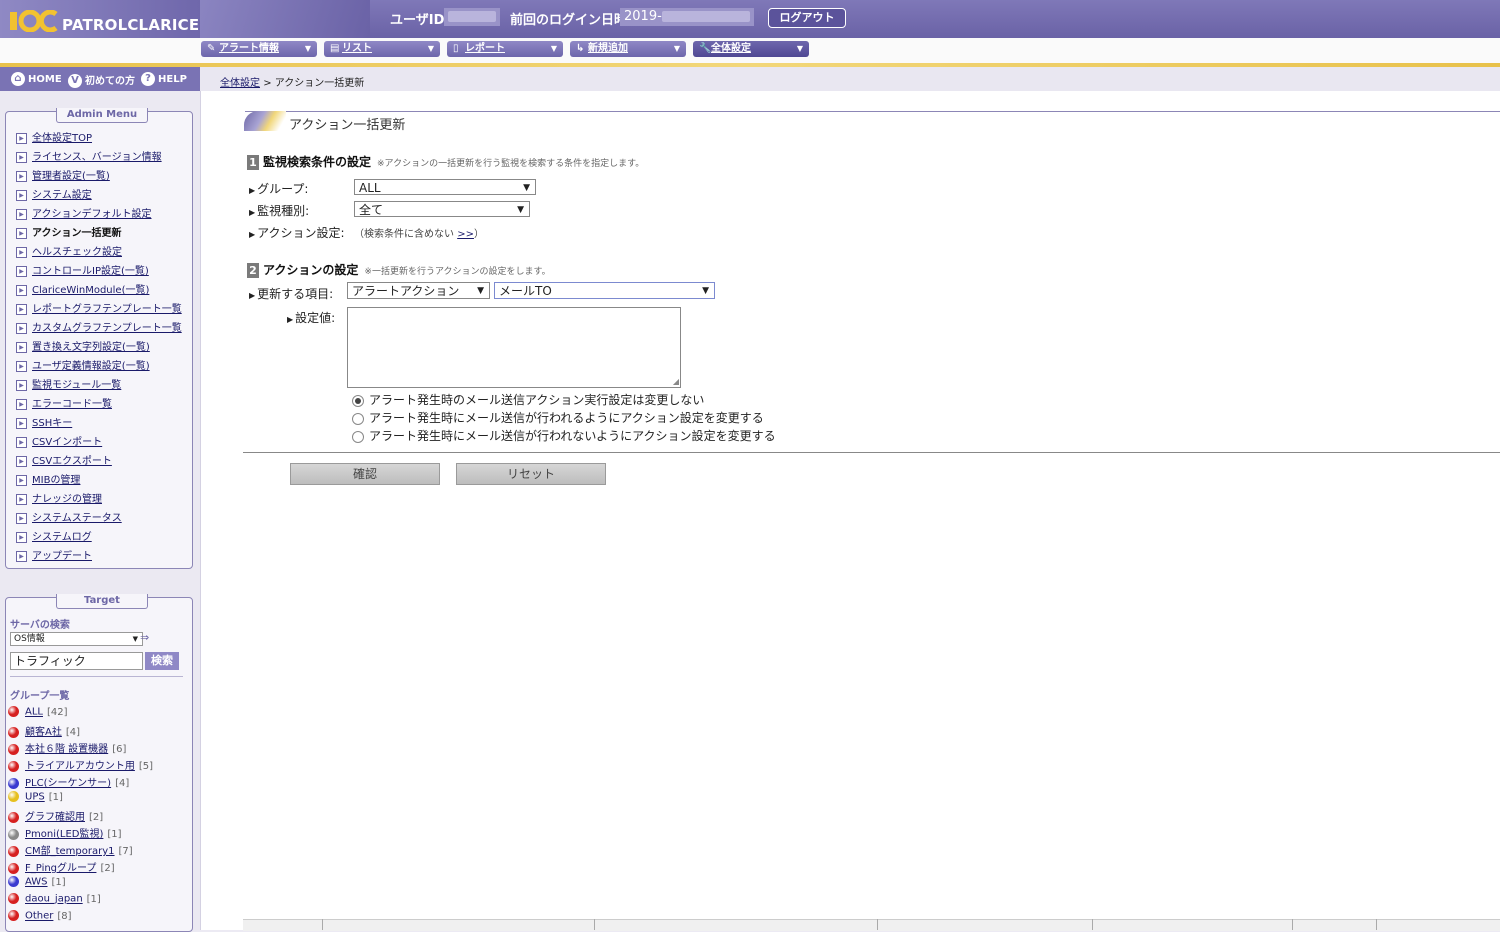 This screenshot has width=1500, height=932. Describe the element at coordinates (83, 364) in the screenshot. I see `admin-menu-item: ▶ ユーザ定義情報設定(一覧)` at that location.